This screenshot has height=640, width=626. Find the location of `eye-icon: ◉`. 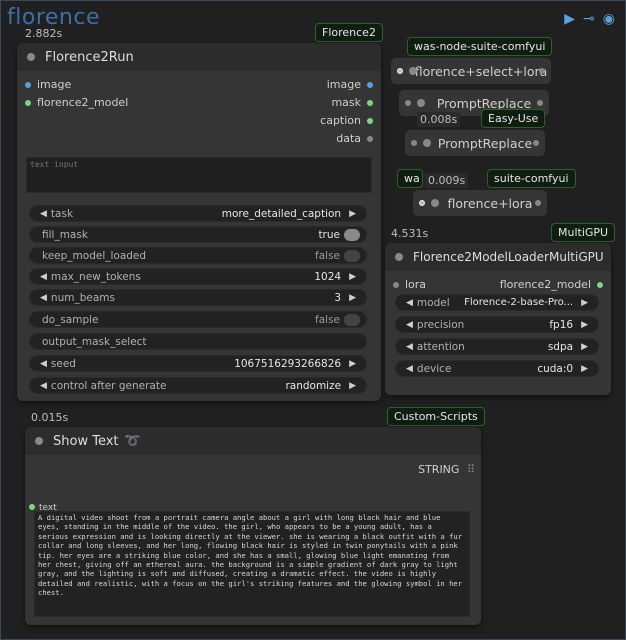

eye-icon: ◉ is located at coordinates (609, 19).